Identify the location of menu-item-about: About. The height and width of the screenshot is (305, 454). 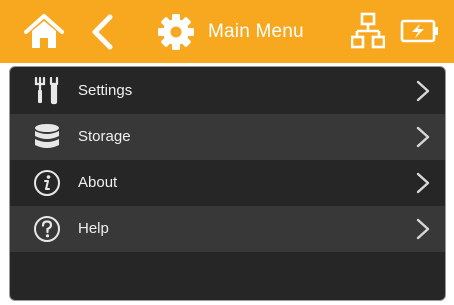
(227, 183).